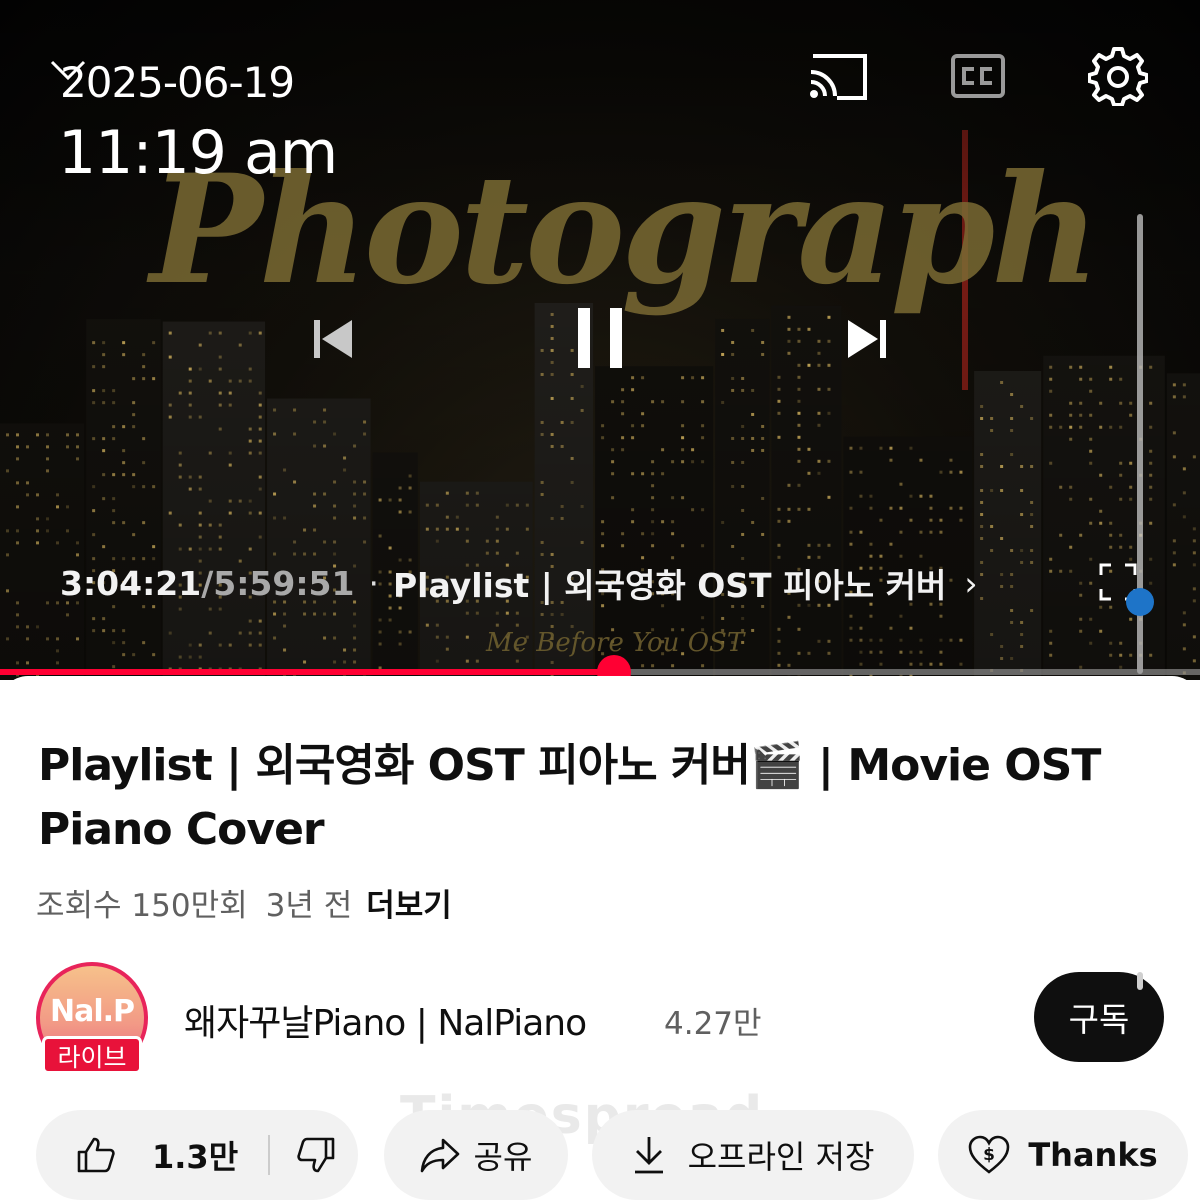 Image resolution: width=1200 pixels, height=1200 pixels. Describe the element at coordinates (142, 906) in the screenshot. I see `view-count: 조회수 150만회` at that location.